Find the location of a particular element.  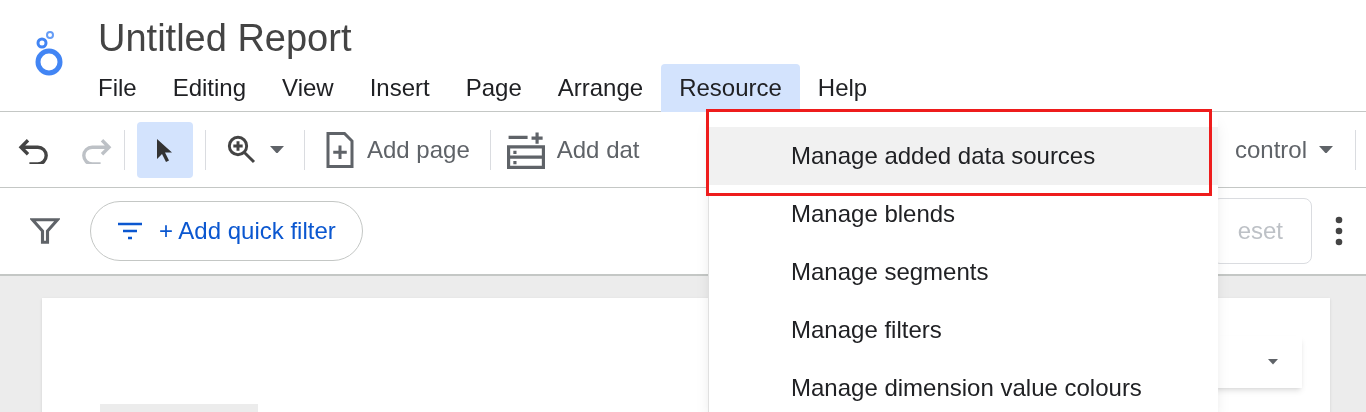

more-vertical-icon is located at coordinates (1339, 231).